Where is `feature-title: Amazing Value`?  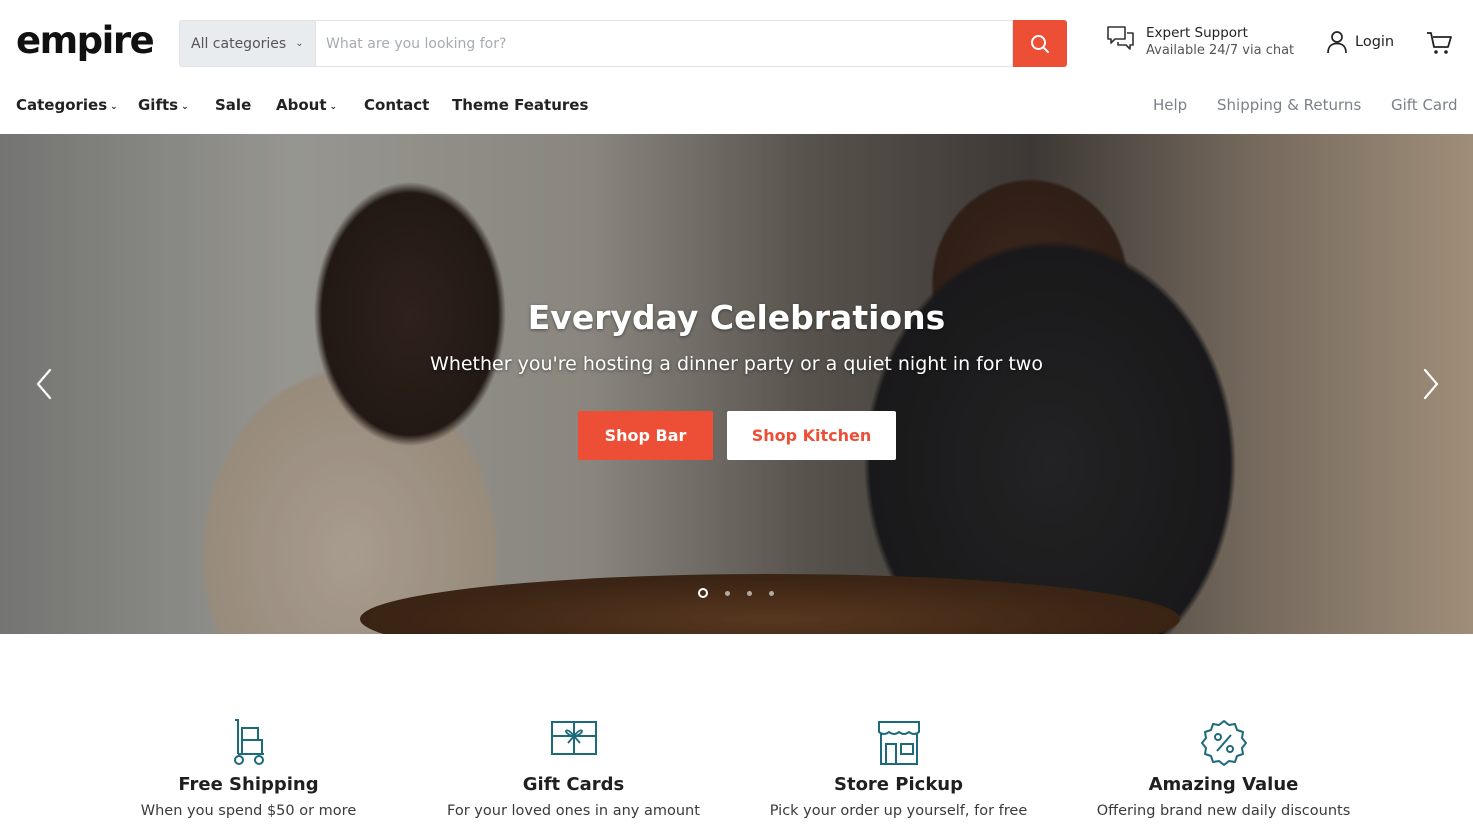
feature-title: Amazing Value is located at coordinates (1223, 784).